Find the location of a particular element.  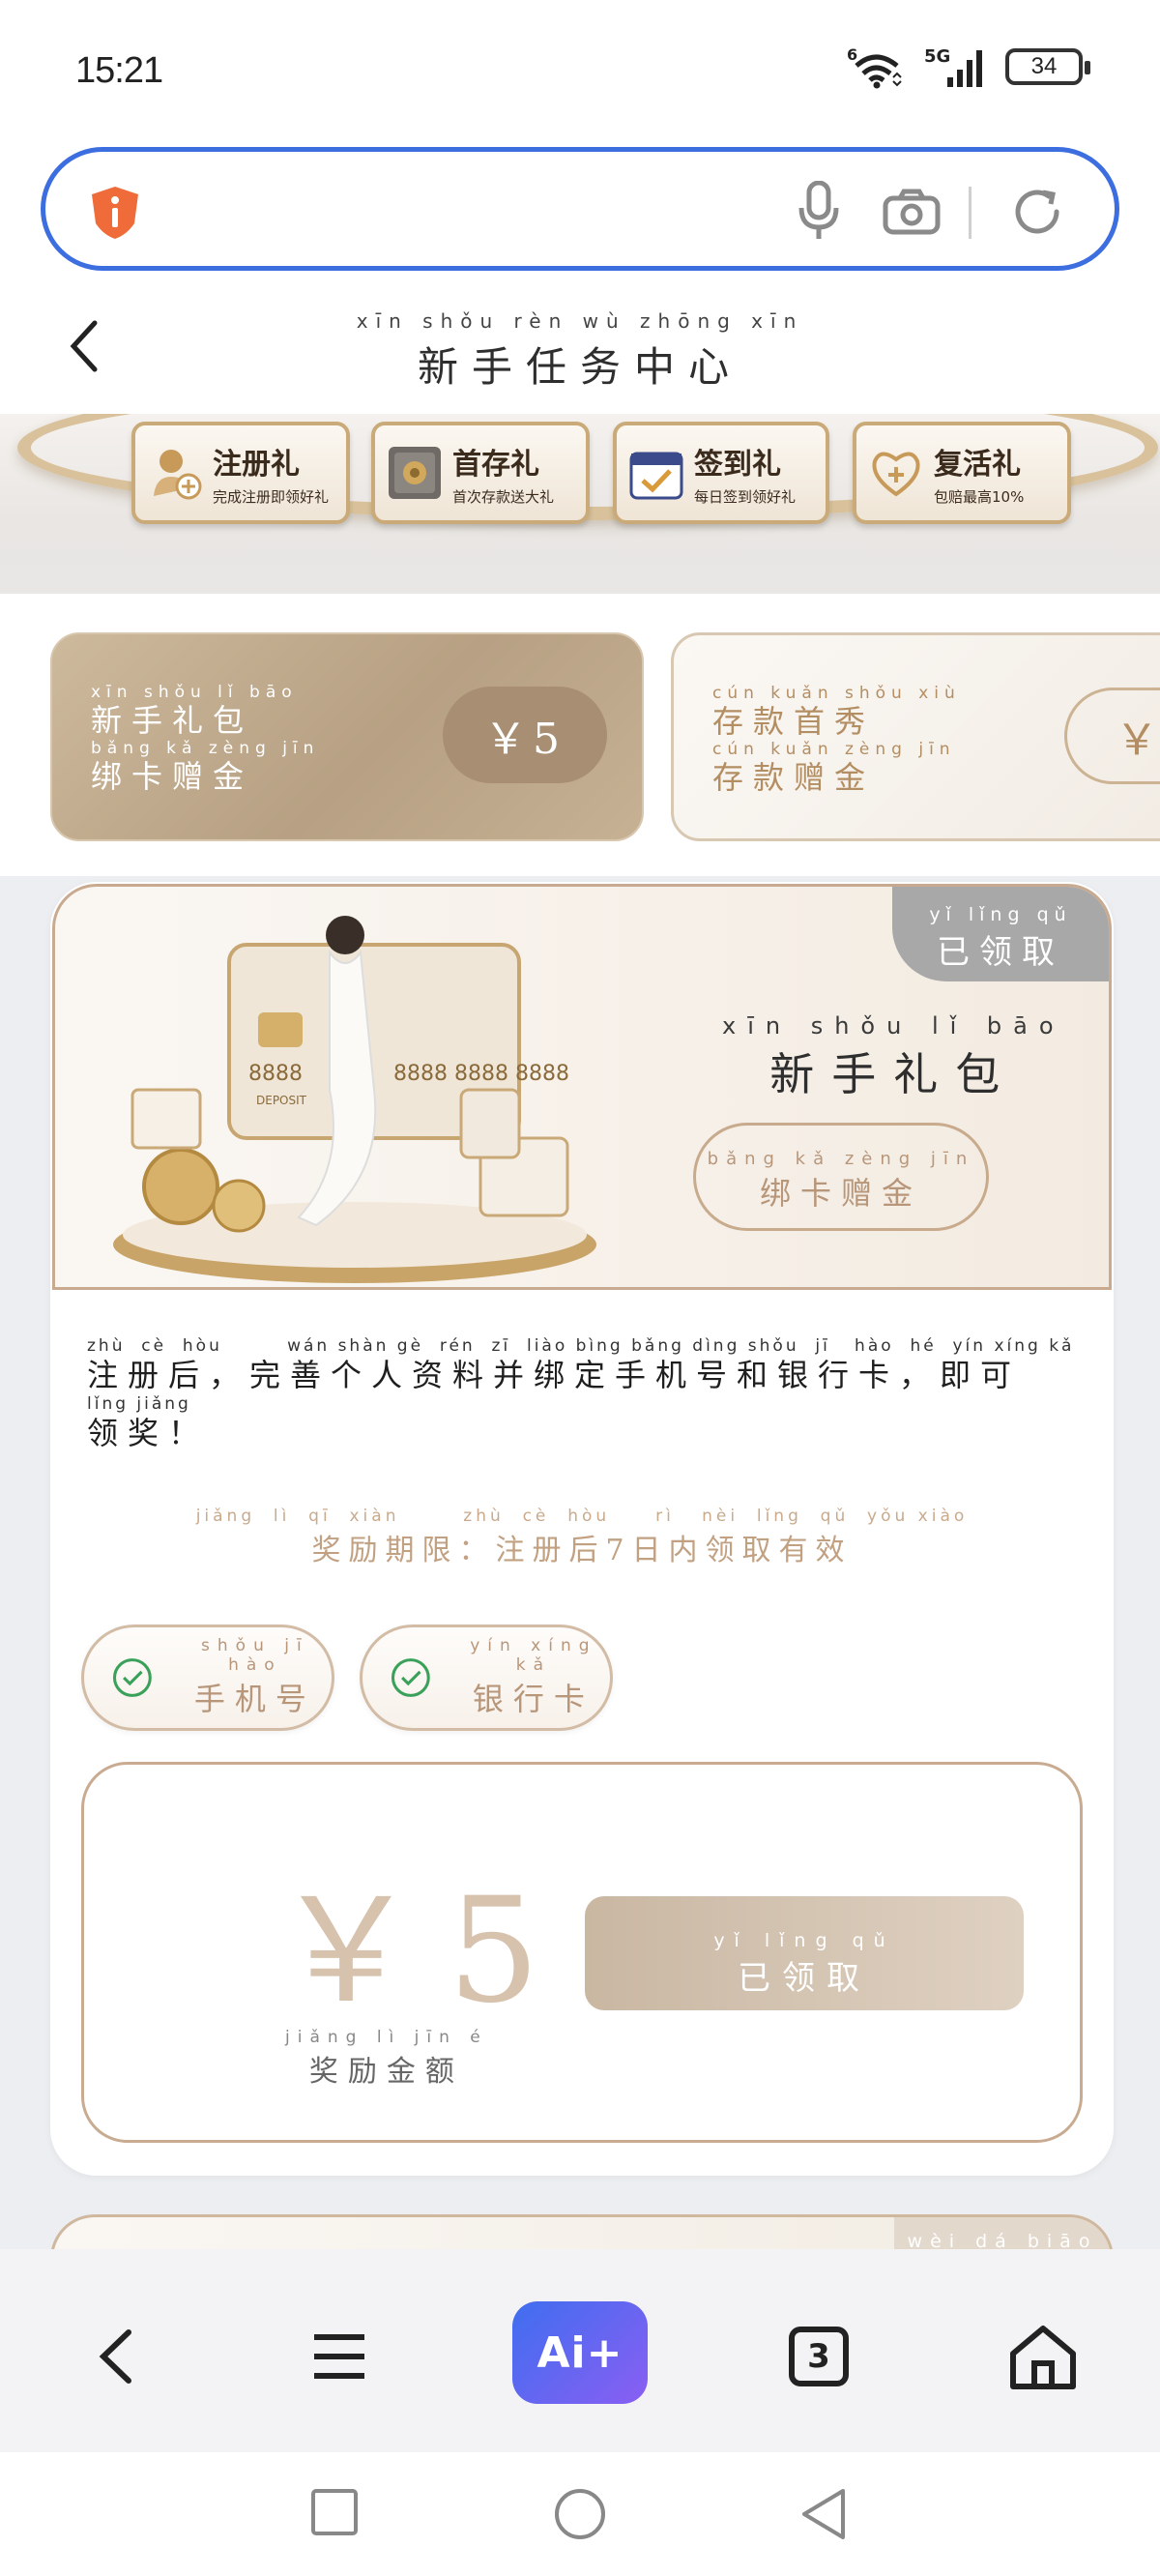

gift-item-revive: 复活礼 包赔最高10% is located at coordinates (962, 473).